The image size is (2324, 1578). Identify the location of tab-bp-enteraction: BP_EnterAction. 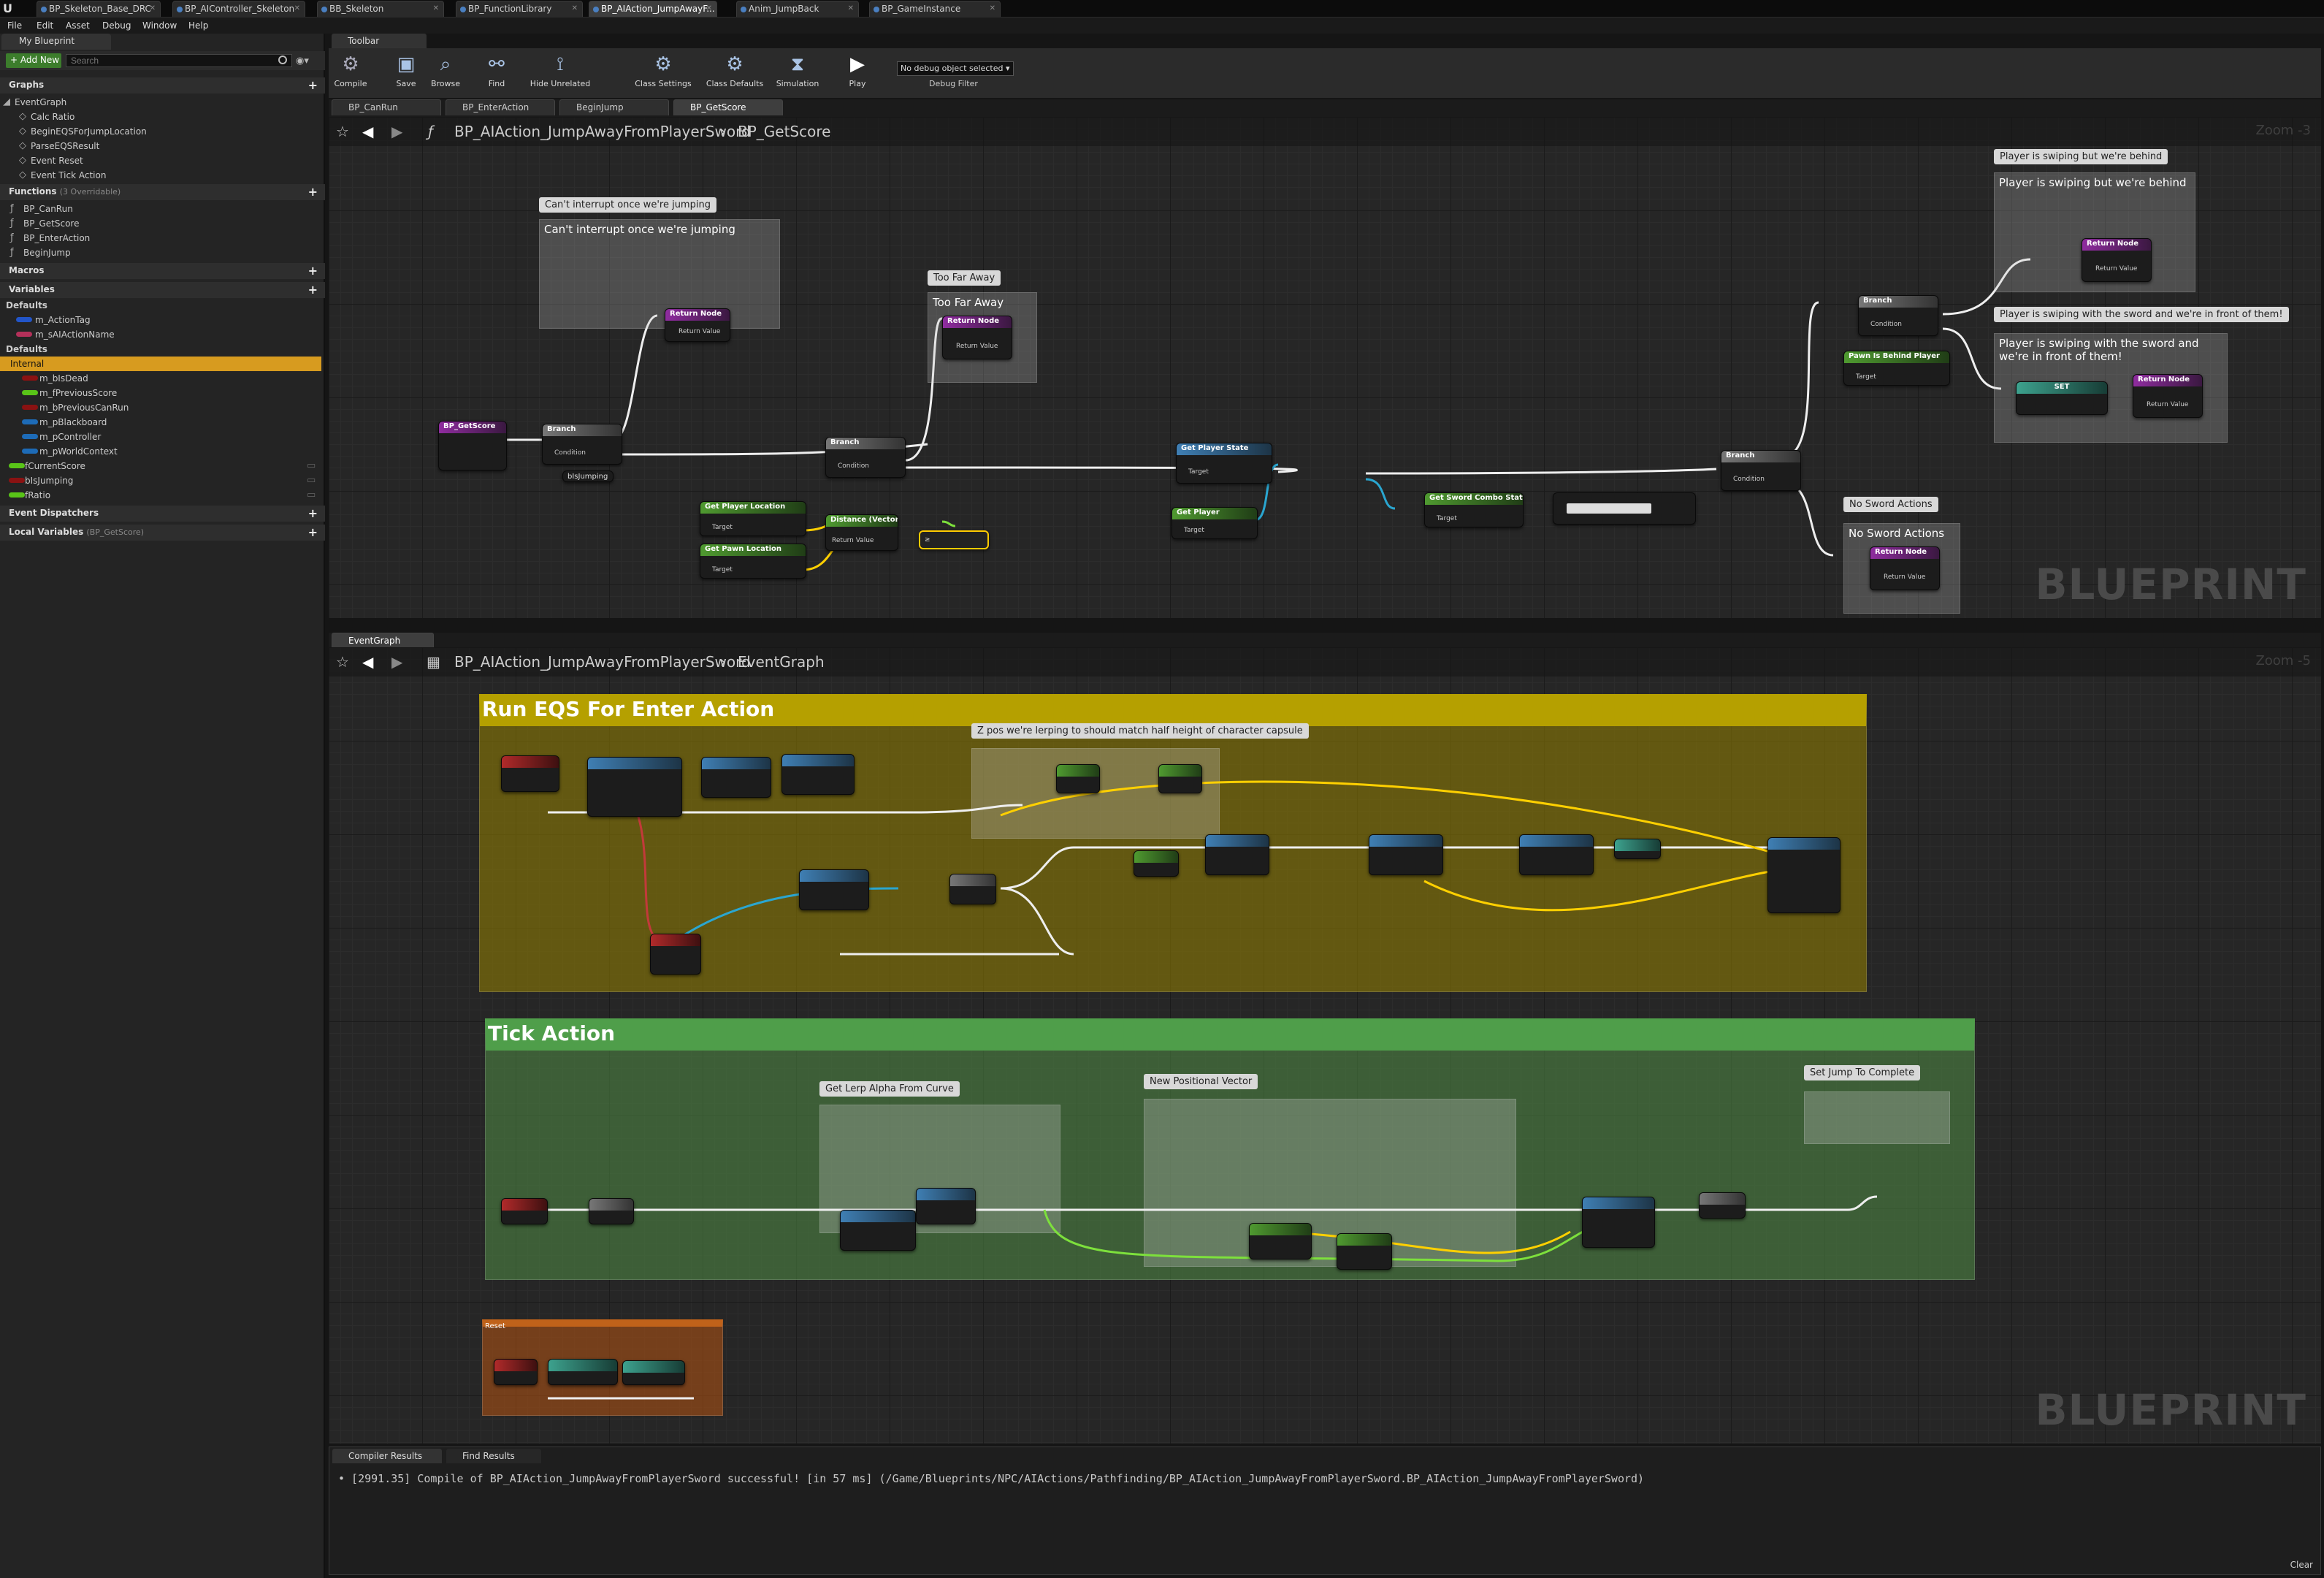
(501, 107).